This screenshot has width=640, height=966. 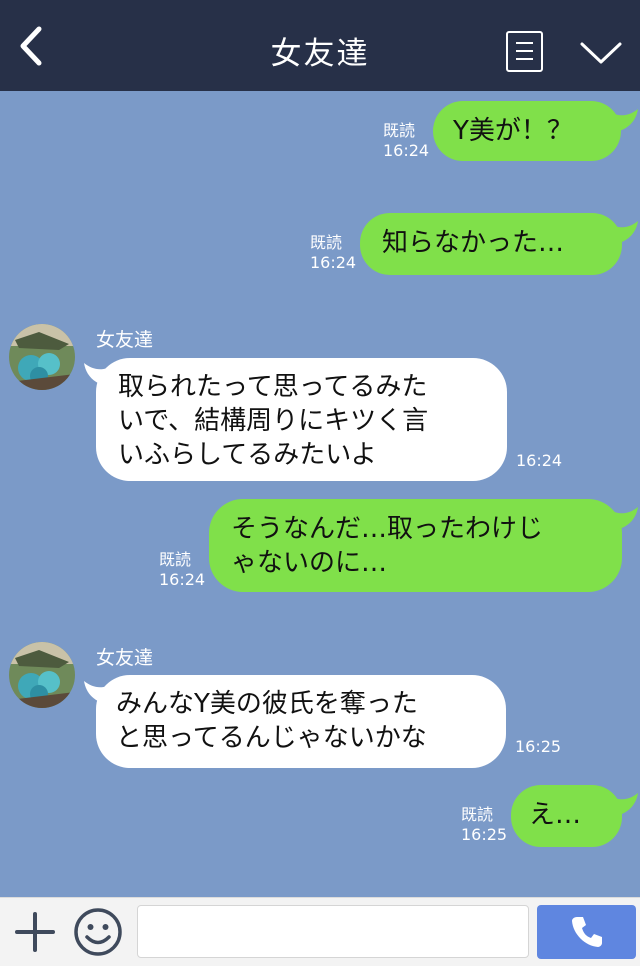 What do you see at coordinates (301, 721) in the screenshot?
I see `incoming-message: みんなY美の彼氏を奪った と思ってるんじゃないかな` at bounding box center [301, 721].